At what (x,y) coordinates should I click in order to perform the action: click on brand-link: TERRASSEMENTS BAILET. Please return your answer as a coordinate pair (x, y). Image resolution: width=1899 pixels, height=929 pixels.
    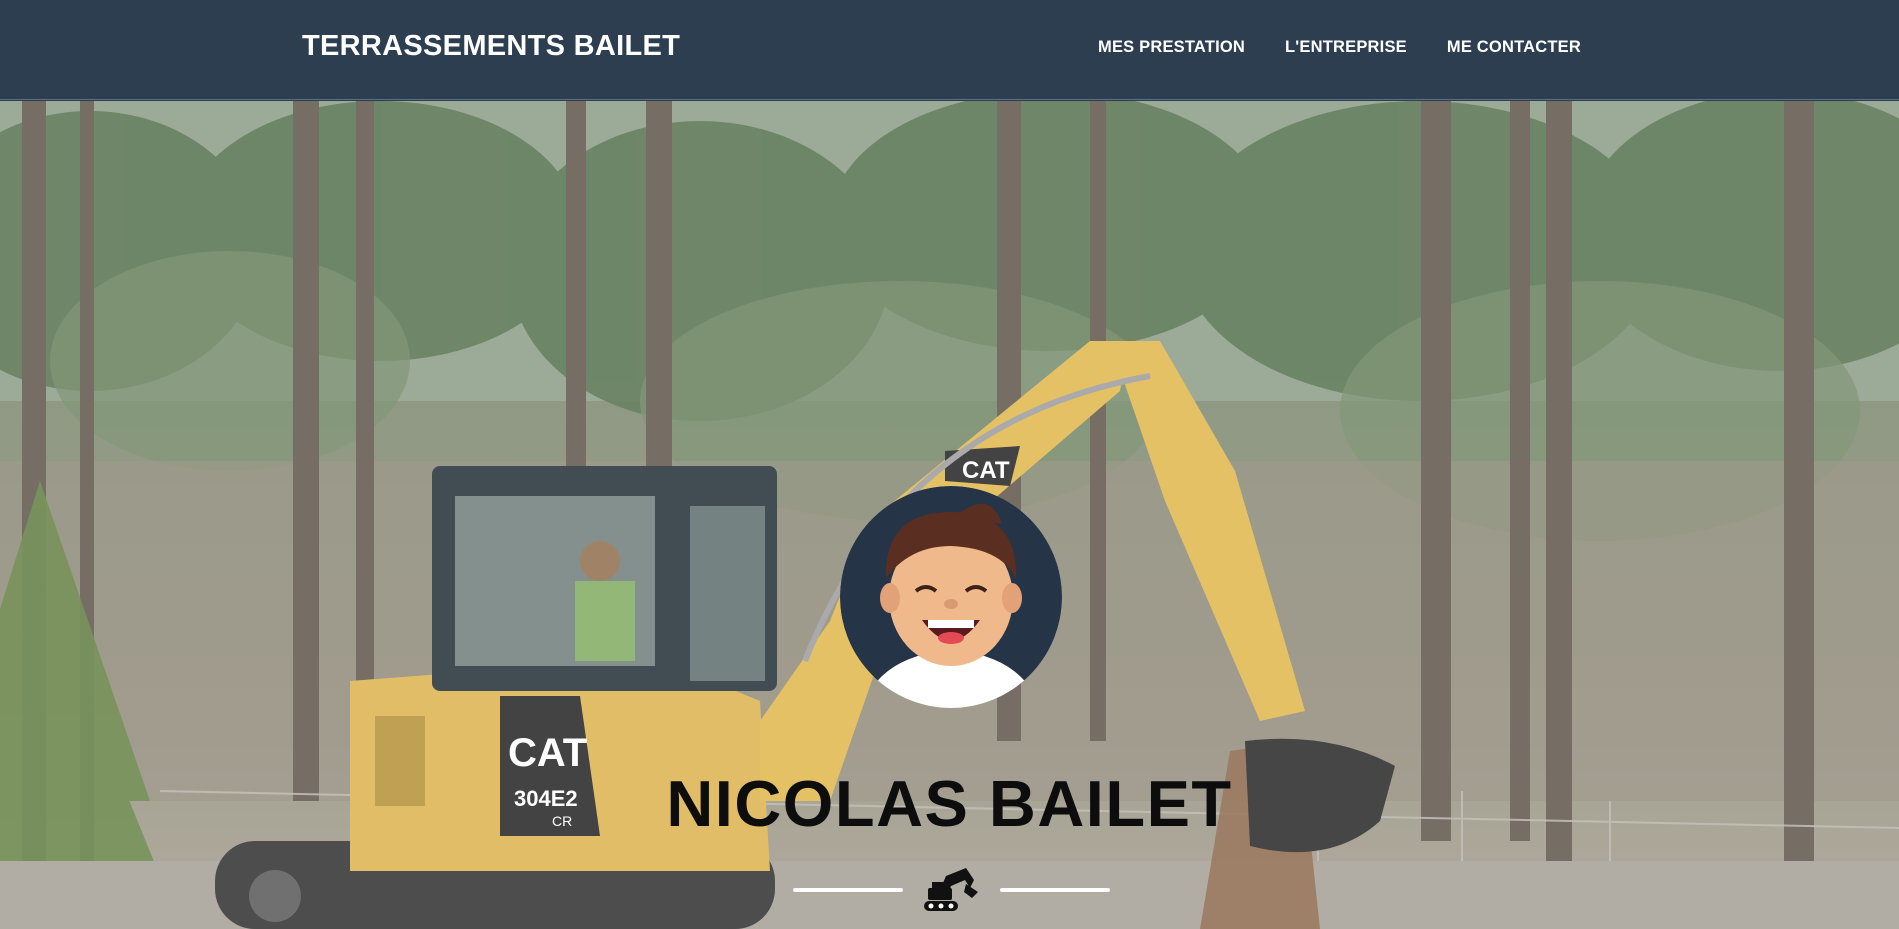
    Looking at the image, I should click on (491, 46).